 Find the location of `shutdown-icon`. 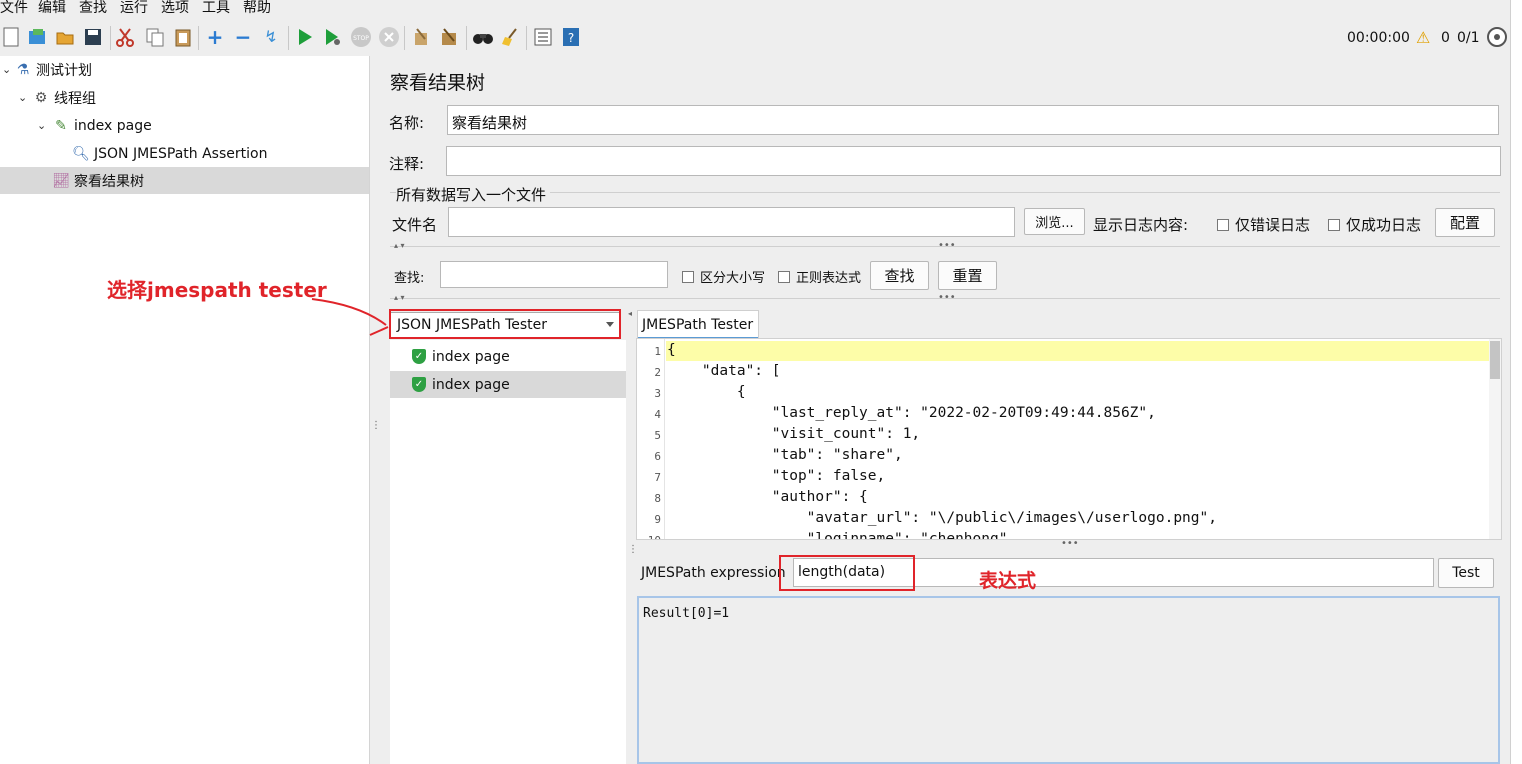

shutdown-icon is located at coordinates (389, 37).